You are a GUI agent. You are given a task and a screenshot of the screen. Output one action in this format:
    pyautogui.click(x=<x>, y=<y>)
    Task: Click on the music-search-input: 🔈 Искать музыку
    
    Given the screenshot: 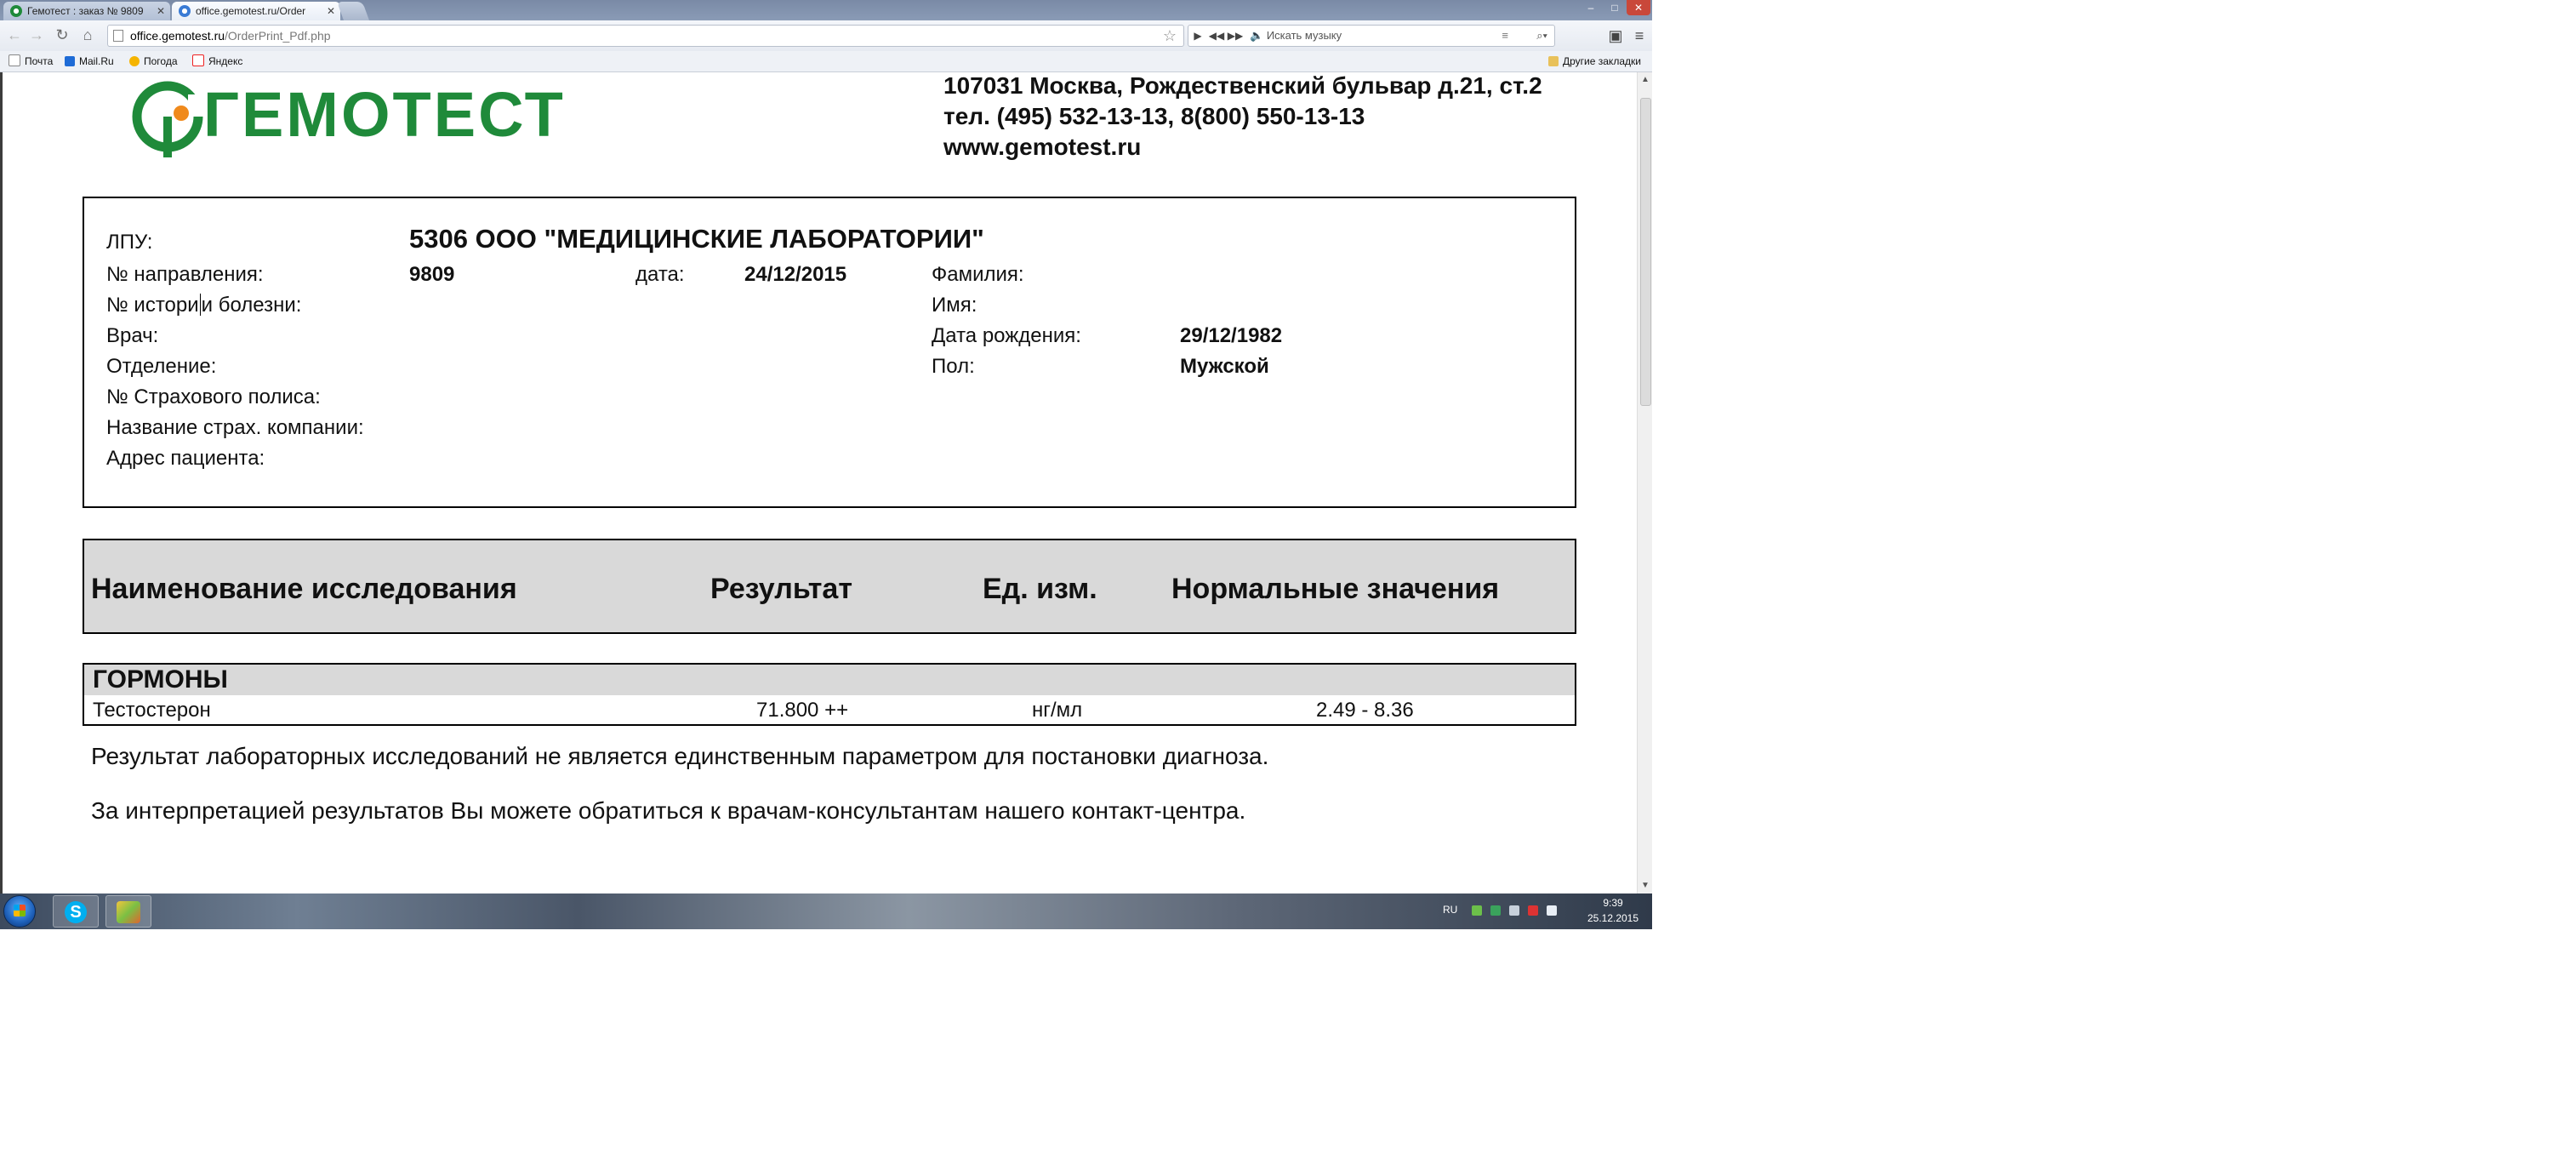 What is the action you would take?
    pyautogui.click(x=1296, y=36)
    